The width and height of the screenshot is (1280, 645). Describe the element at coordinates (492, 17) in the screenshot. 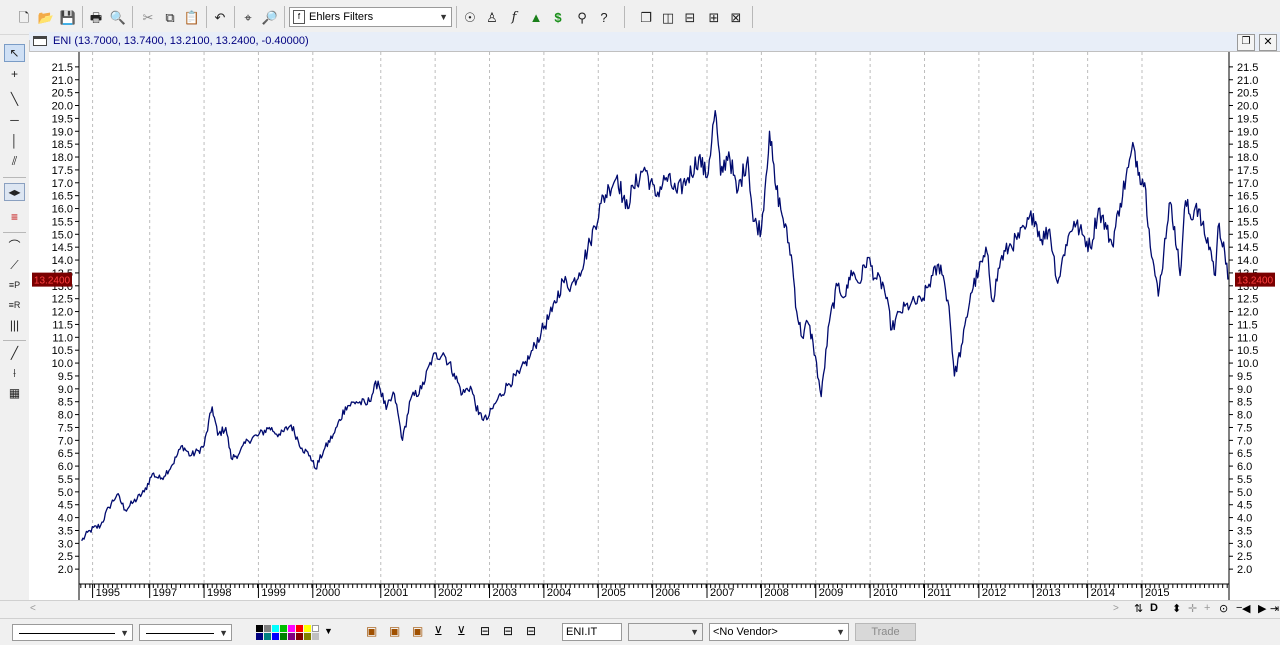

I see `expert-icon: ♙` at that location.